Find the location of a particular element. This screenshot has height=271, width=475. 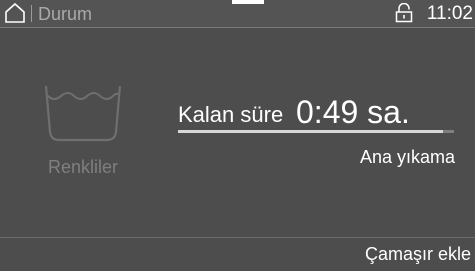

status-bar: Durum 11:02 is located at coordinates (237, 13).